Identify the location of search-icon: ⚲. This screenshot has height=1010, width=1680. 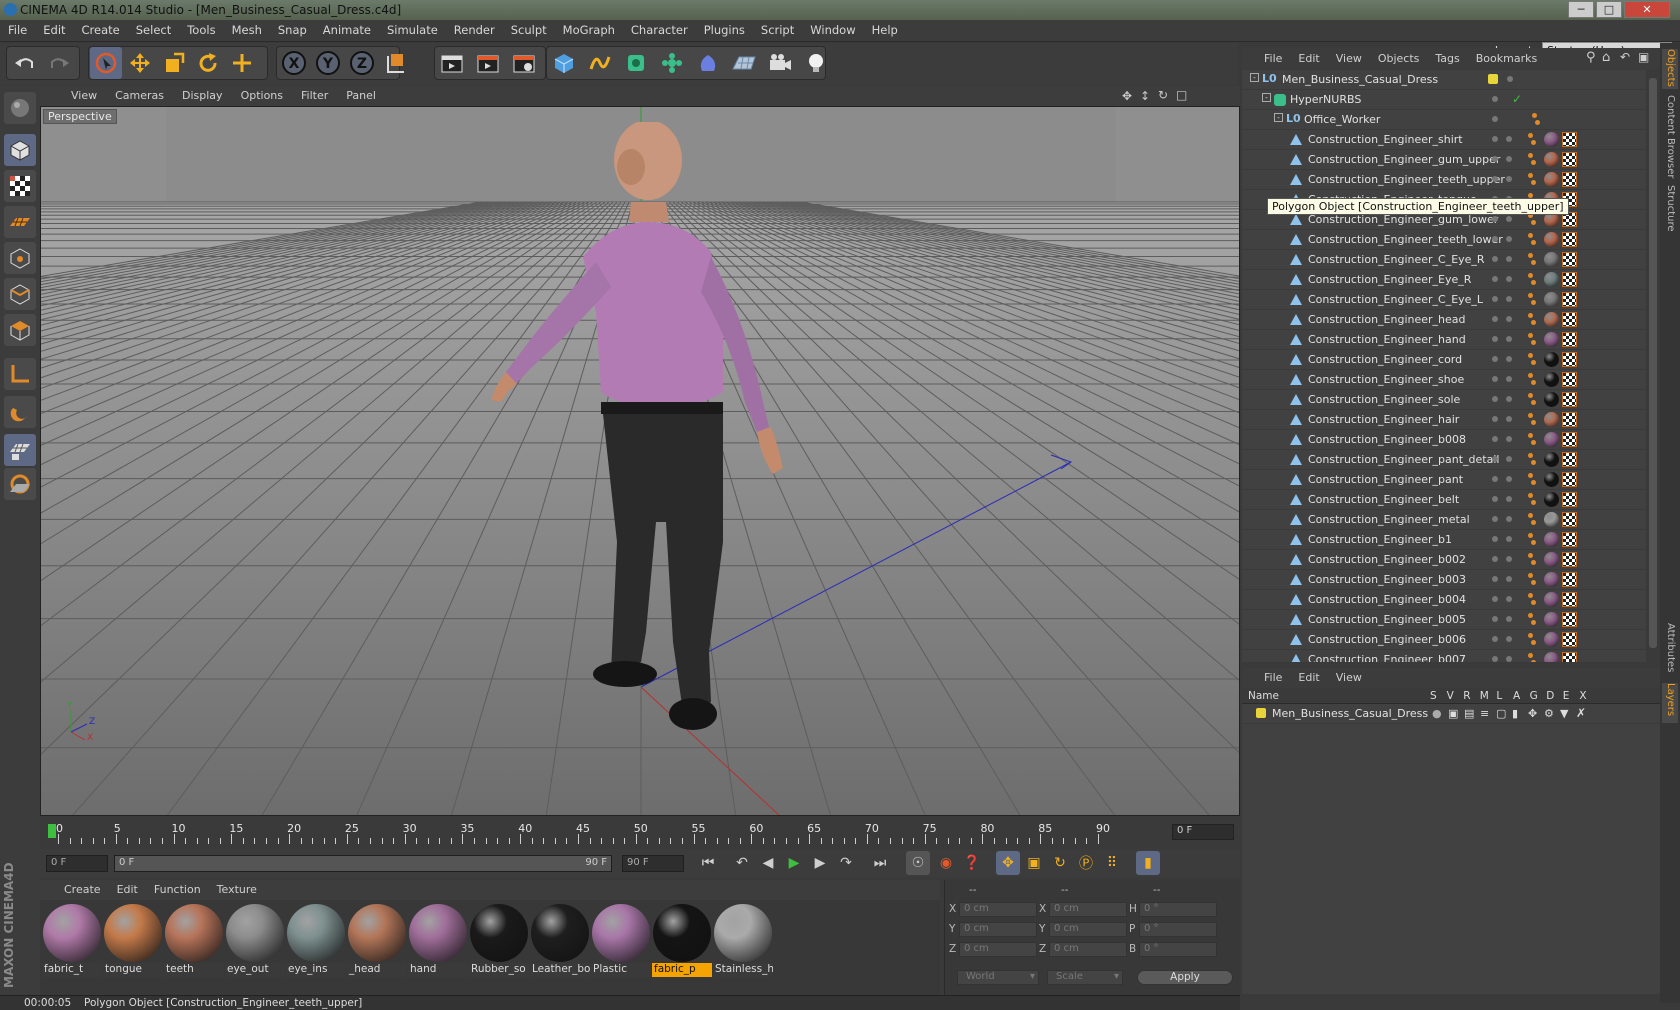
(1591, 57).